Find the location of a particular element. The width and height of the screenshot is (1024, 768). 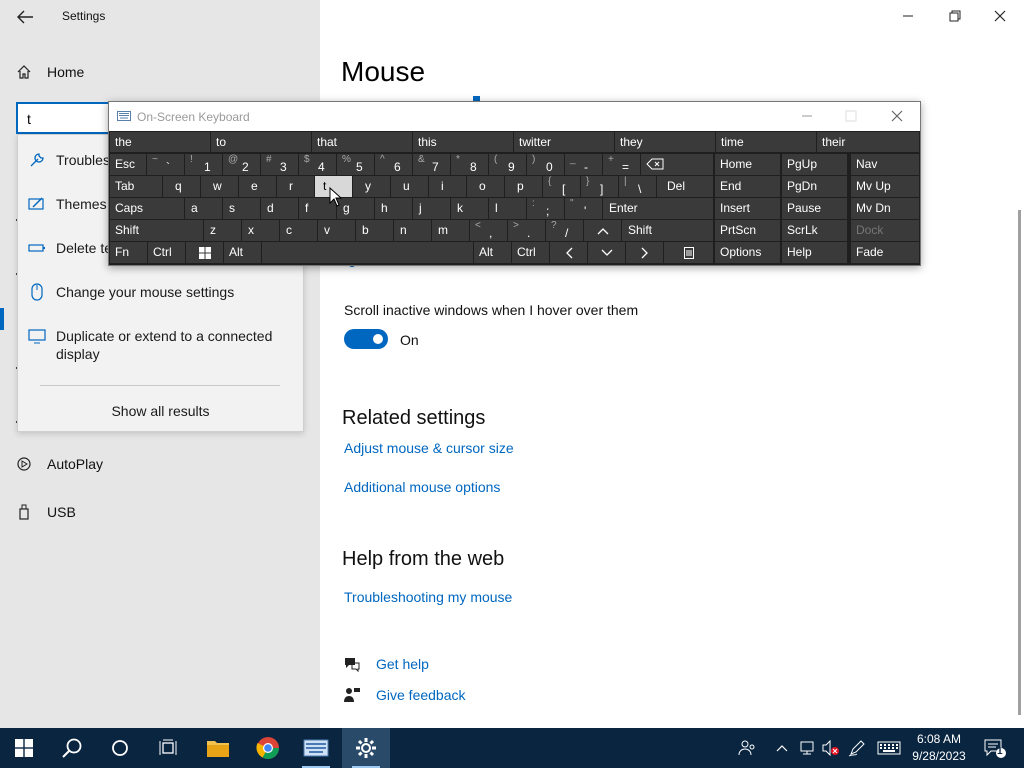

key-mv-up: Mv Up is located at coordinates (885, 186).